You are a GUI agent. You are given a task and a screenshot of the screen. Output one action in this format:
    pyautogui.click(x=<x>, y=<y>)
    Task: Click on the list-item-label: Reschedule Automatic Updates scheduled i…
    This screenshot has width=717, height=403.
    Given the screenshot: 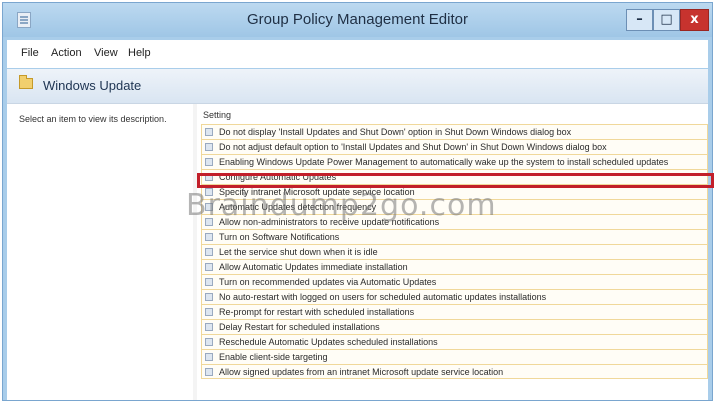 What is the action you would take?
    pyautogui.click(x=328, y=342)
    